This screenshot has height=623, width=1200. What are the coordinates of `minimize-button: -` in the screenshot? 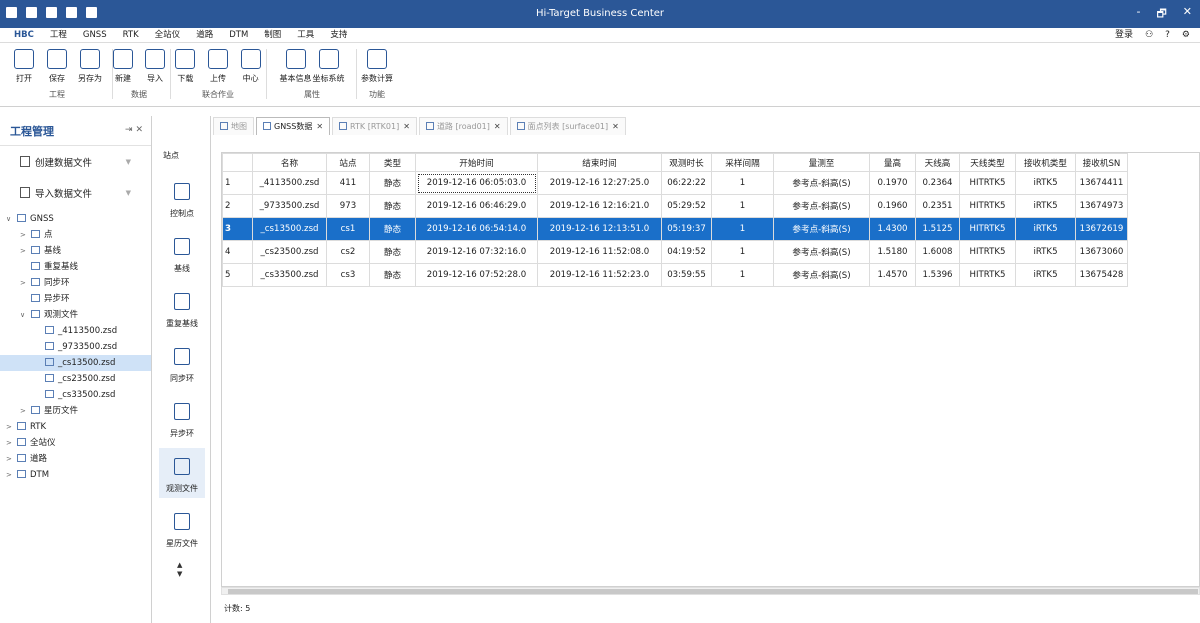 It's located at (1138, 14).